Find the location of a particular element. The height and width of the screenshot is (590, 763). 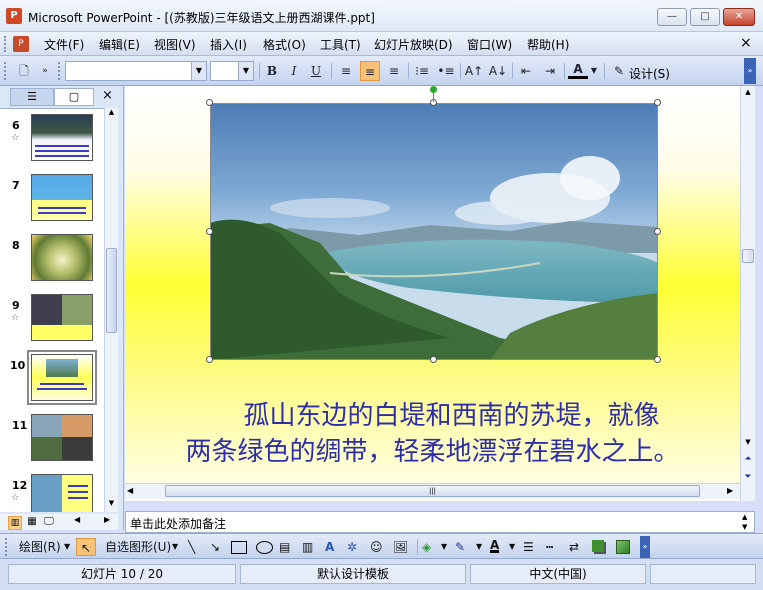

decrease-indent-icon: ⇤ is located at coordinates (526, 71).